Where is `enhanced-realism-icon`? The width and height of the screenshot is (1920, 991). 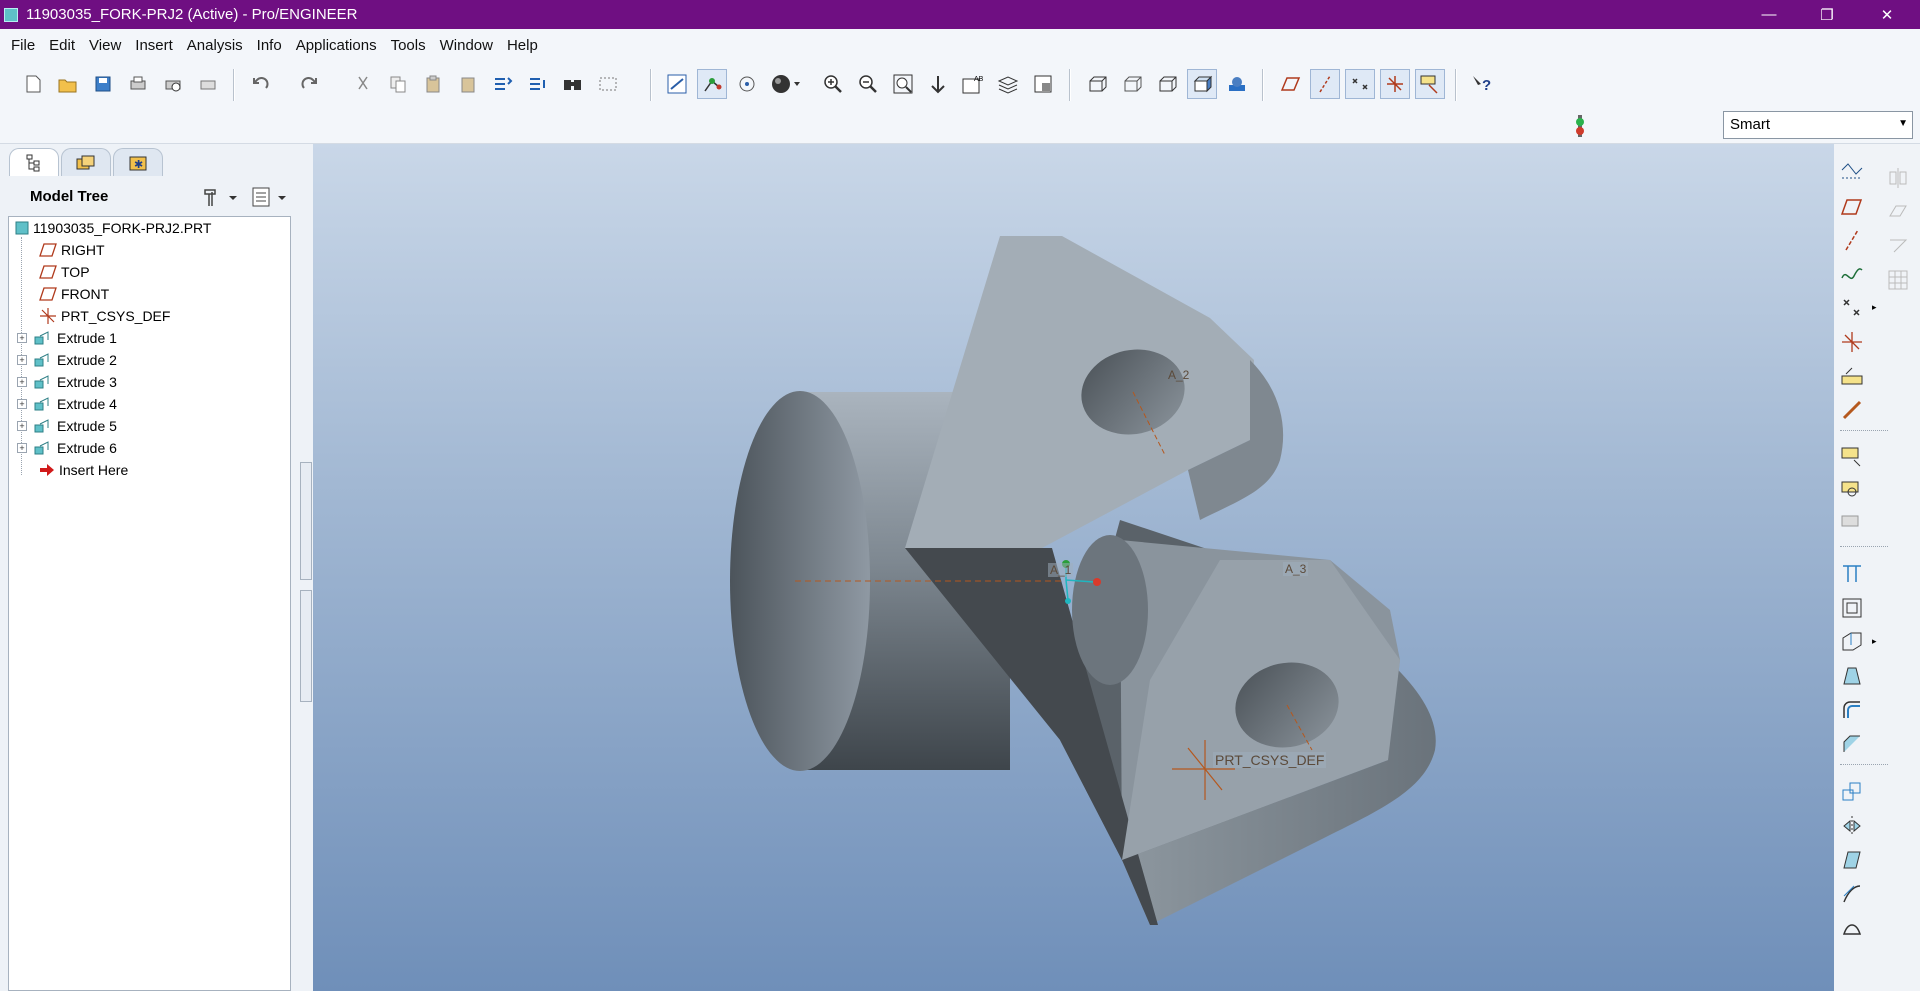 enhanced-realism-icon is located at coordinates (1237, 84).